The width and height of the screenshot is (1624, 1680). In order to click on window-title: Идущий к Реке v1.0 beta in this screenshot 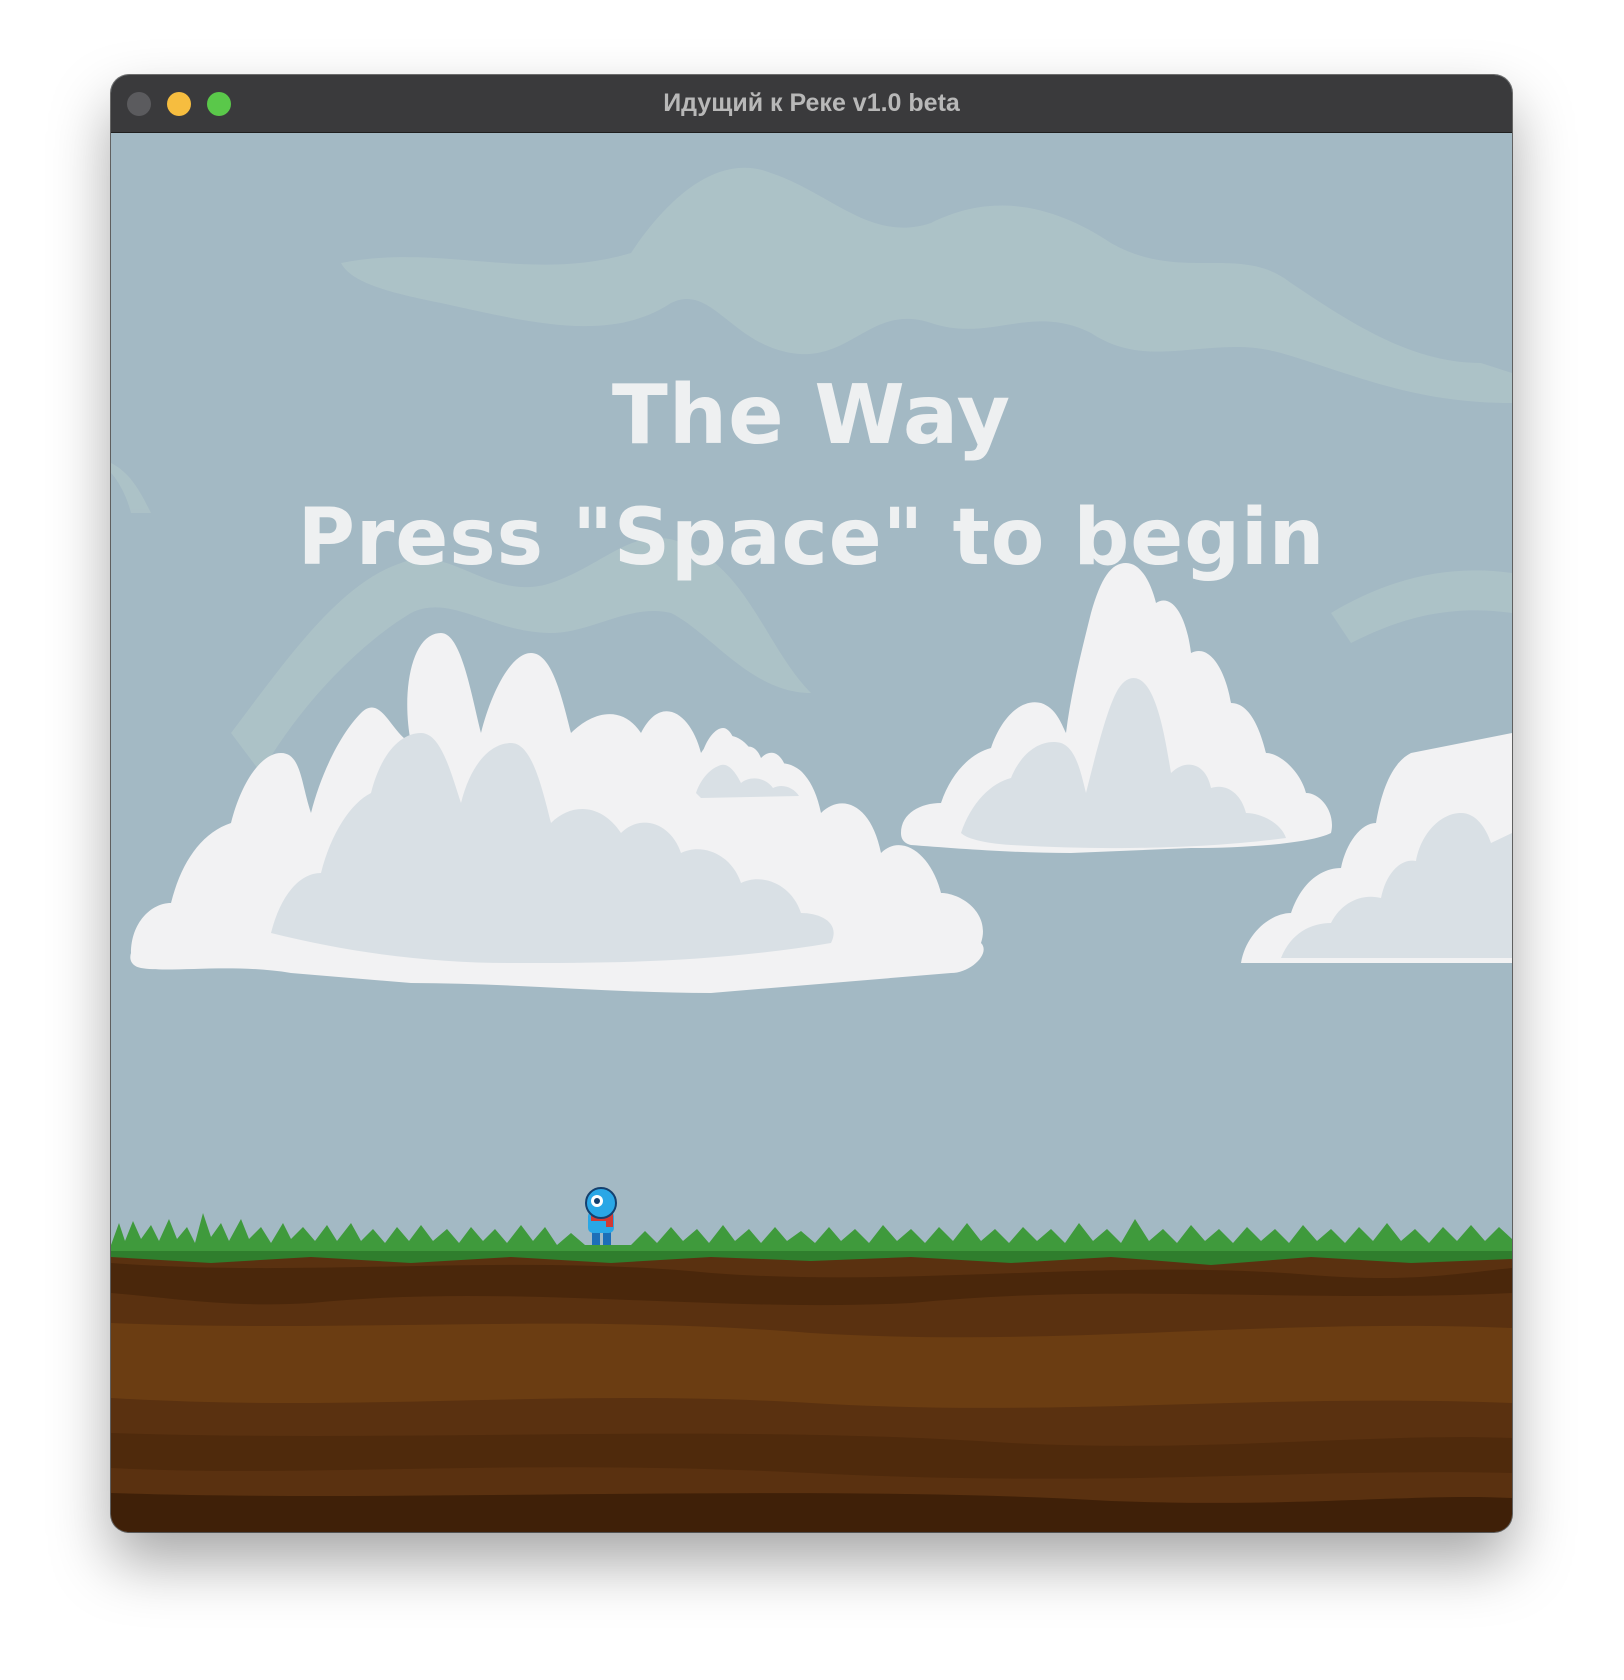, I will do `click(811, 103)`.